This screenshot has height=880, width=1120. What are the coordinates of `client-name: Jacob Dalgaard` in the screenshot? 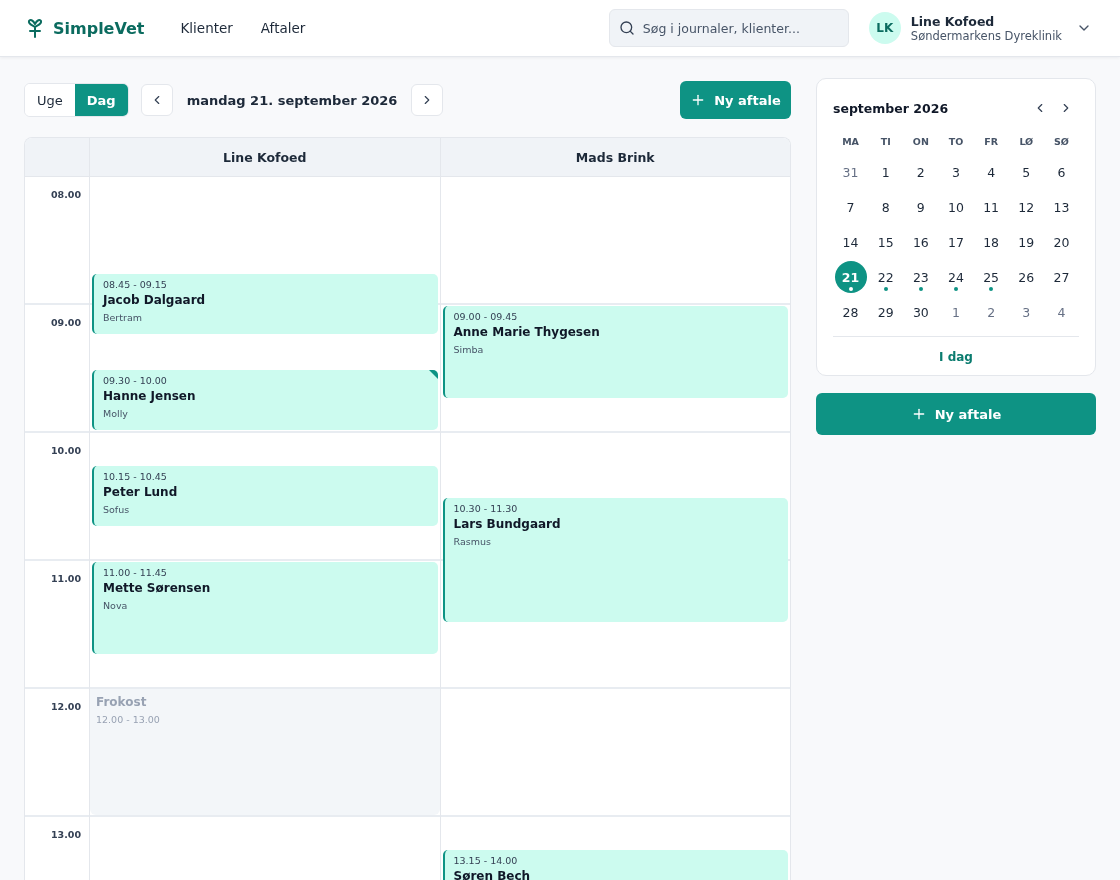 It's located at (155, 300).